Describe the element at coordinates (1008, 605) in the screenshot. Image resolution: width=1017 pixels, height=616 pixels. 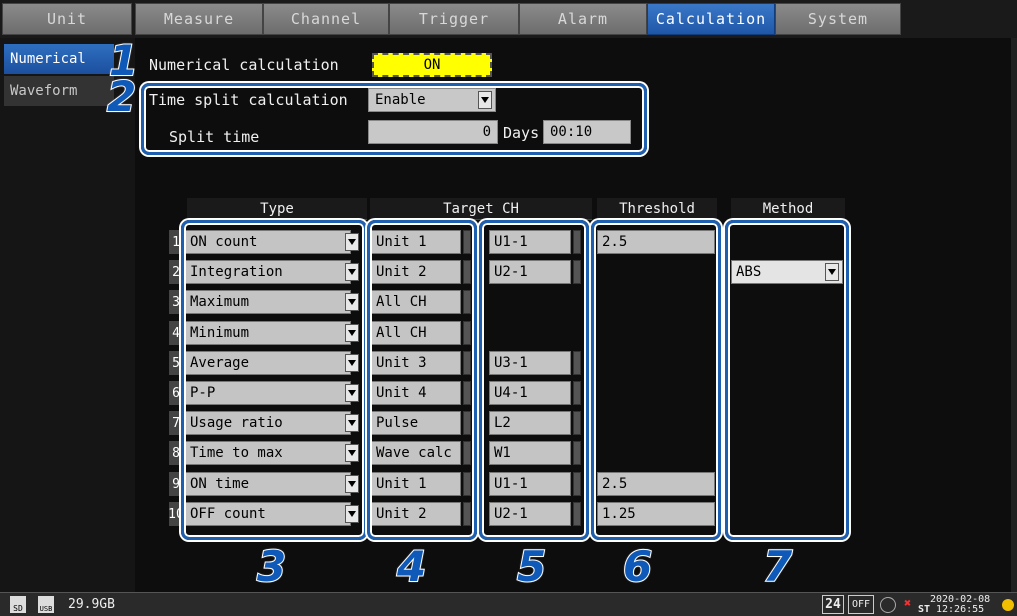
I see `indicator-icon` at that location.